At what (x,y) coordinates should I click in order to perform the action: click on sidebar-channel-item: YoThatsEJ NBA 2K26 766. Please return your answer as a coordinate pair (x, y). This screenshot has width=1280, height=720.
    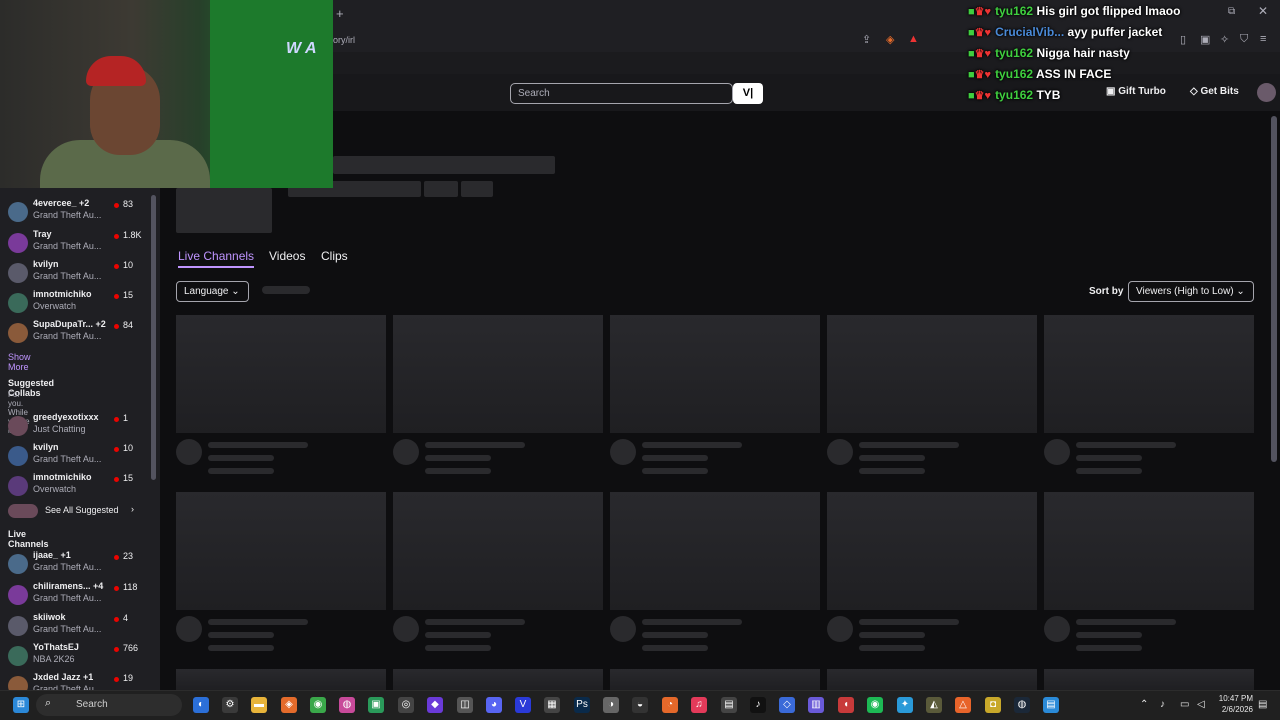
    Looking at the image, I should click on (75, 656).